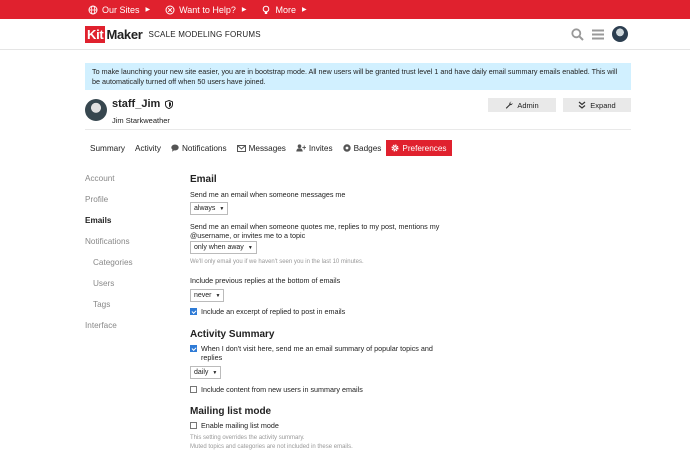 This screenshot has width=690, height=461. Describe the element at coordinates (241, 148) in the screenshot. I see `envelope-icon` at that location.